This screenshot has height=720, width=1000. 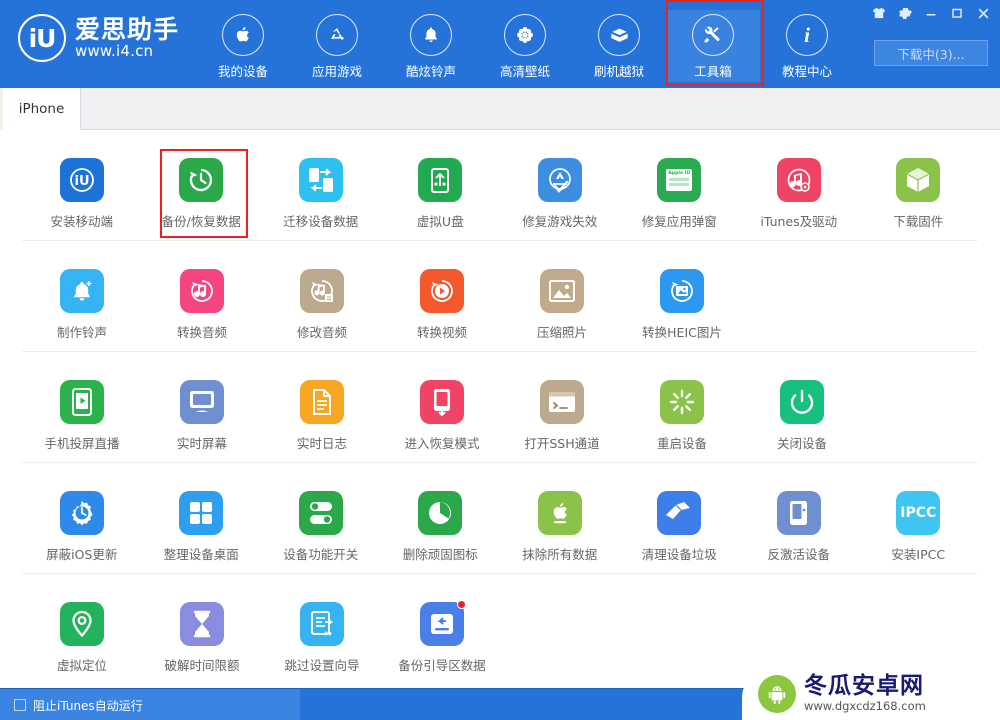 I want to click on tool-device-feature-toggle: 设备功能开关, so click(x=321, y=525).